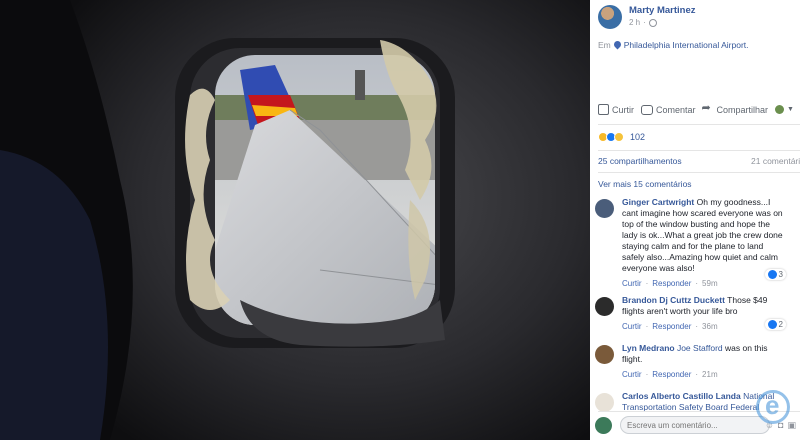 The width and height of the screenshot is (800, 440). I want to click on view-more-comments-link: Ver mais 15 comentários, so click(645, 184).